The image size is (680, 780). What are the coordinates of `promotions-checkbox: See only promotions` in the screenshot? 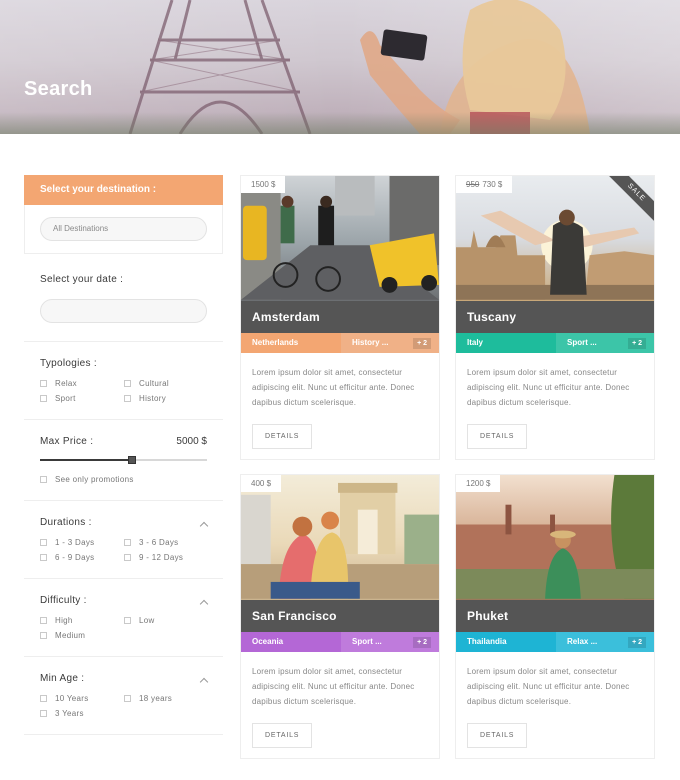 It's located at (123, 479).